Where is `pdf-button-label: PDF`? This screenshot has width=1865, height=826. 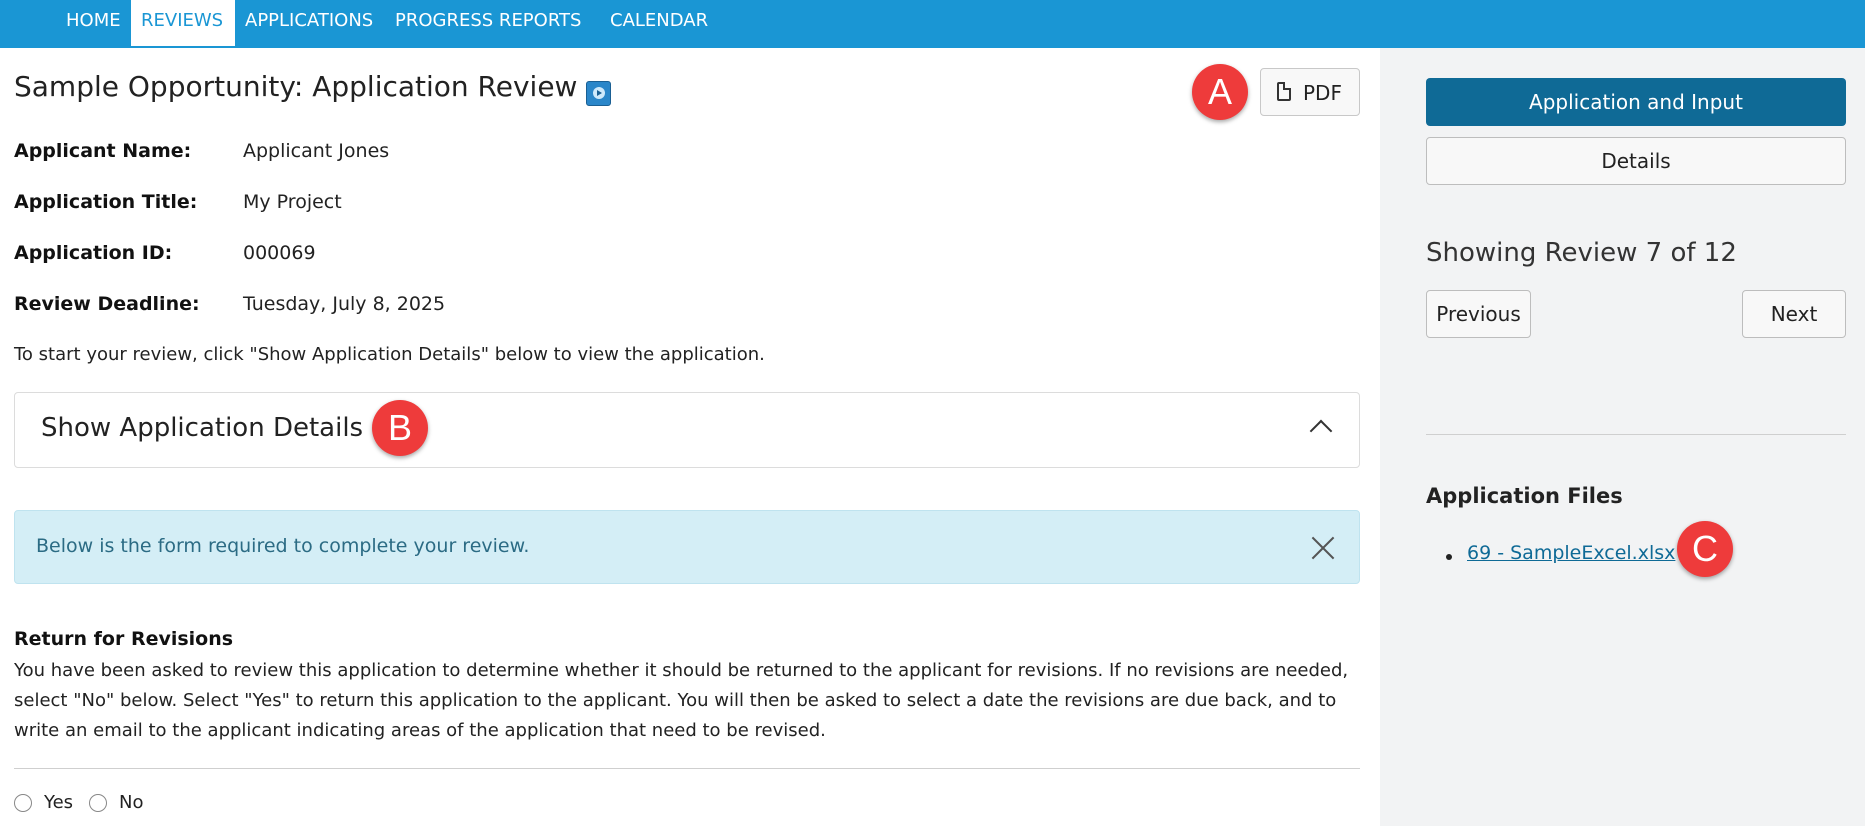 pdf-button-label: PDF is located at coordinates (1322, 93).